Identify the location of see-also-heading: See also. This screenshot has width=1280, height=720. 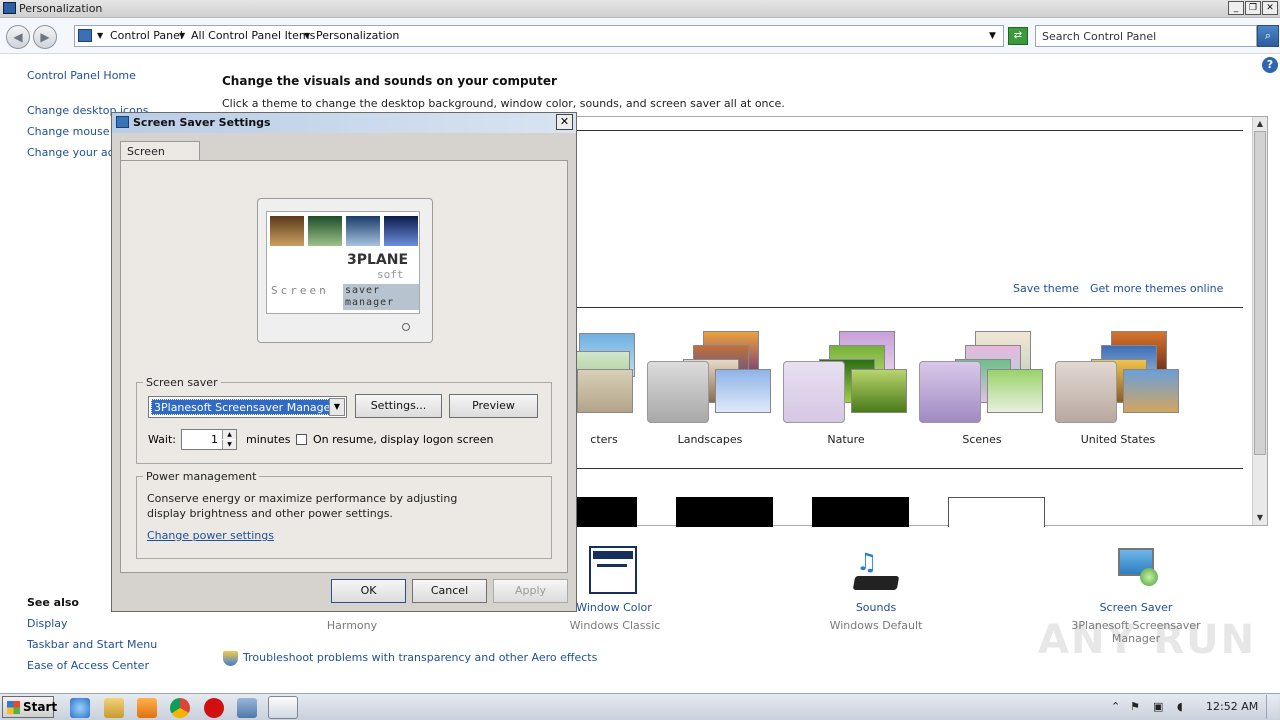
(53, 602).